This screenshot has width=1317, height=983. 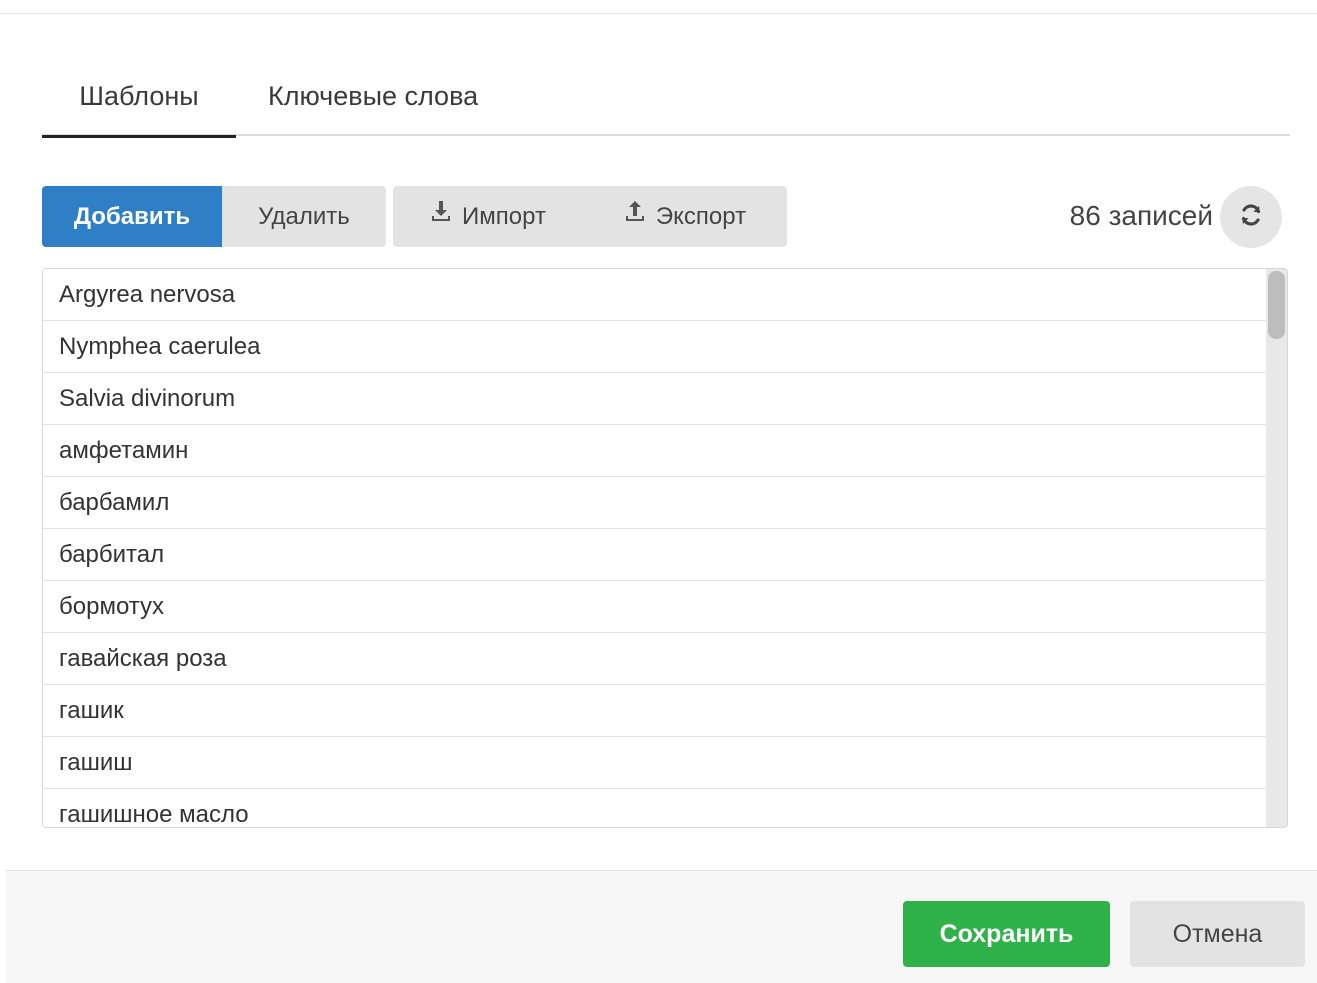 What do you see at coordinates (661, 926) in the screenshot?
I see `dialog-footer` at bounding box center [661, 926].